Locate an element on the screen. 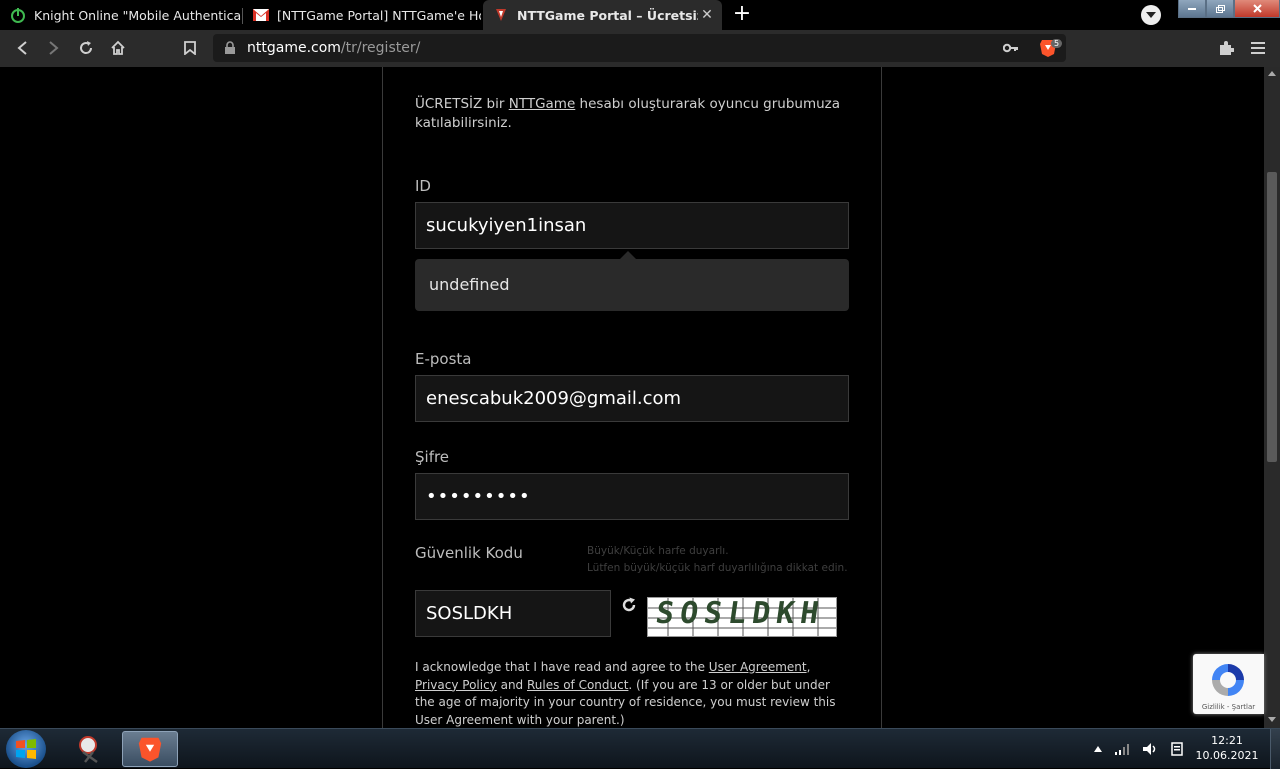 This screenshot has height=769, width=1280. close-icon is located at coordinates (1257, 8).